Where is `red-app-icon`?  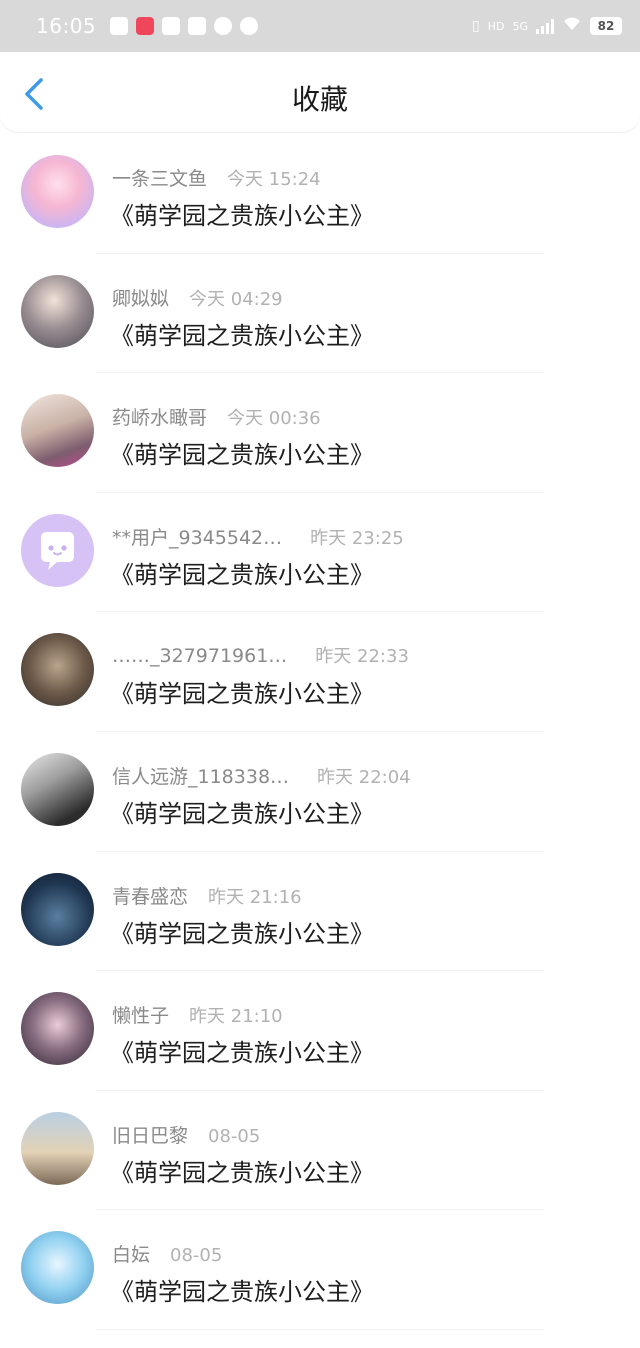 red-app-icon is located at coordinates (145, 26).